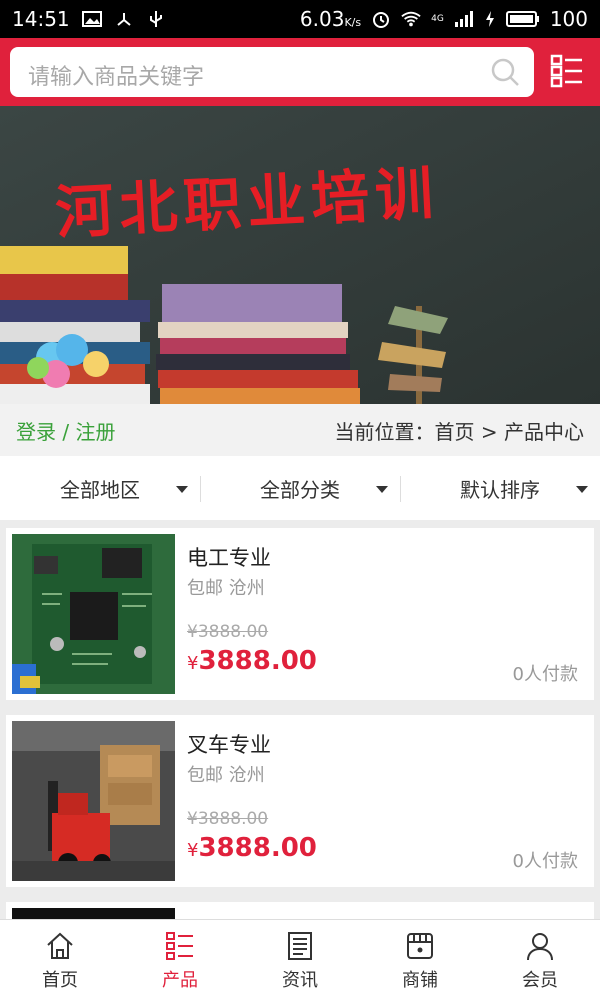 The width and height of the screenshot is (600, 1000). I want to click on status-time: 14:51, so click(41, 19).